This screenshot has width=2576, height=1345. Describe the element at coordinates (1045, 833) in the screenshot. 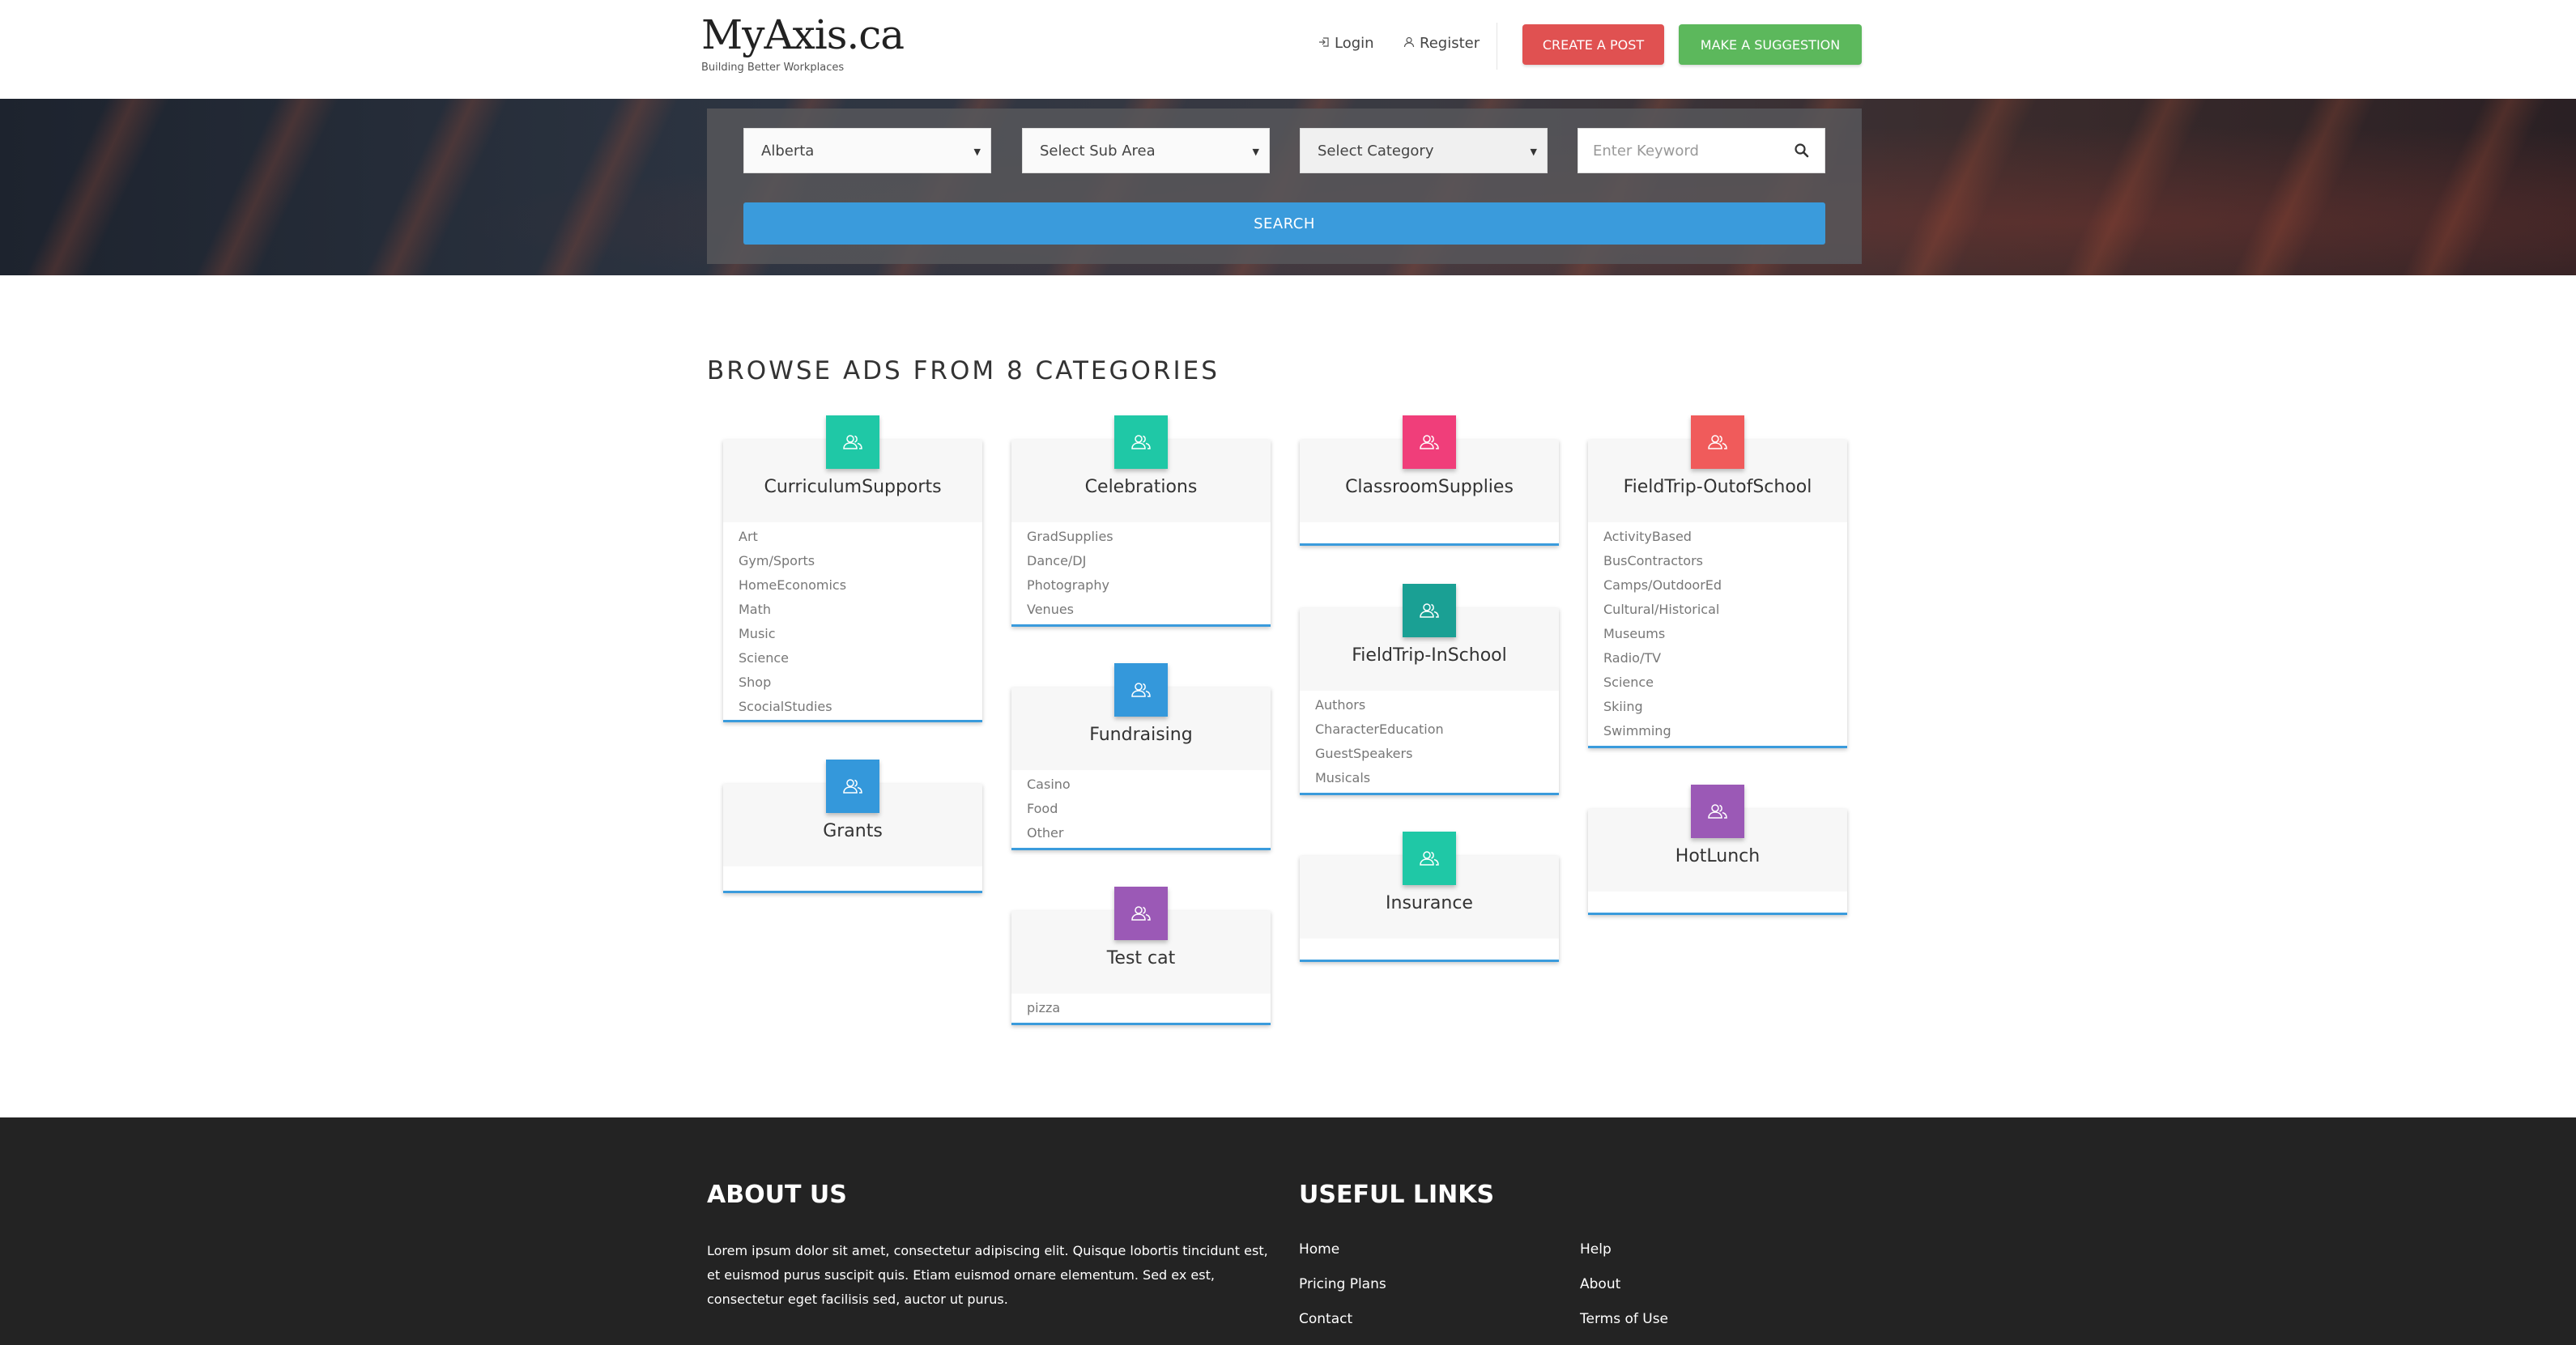

I see `subcategory-link: Other` at that location.